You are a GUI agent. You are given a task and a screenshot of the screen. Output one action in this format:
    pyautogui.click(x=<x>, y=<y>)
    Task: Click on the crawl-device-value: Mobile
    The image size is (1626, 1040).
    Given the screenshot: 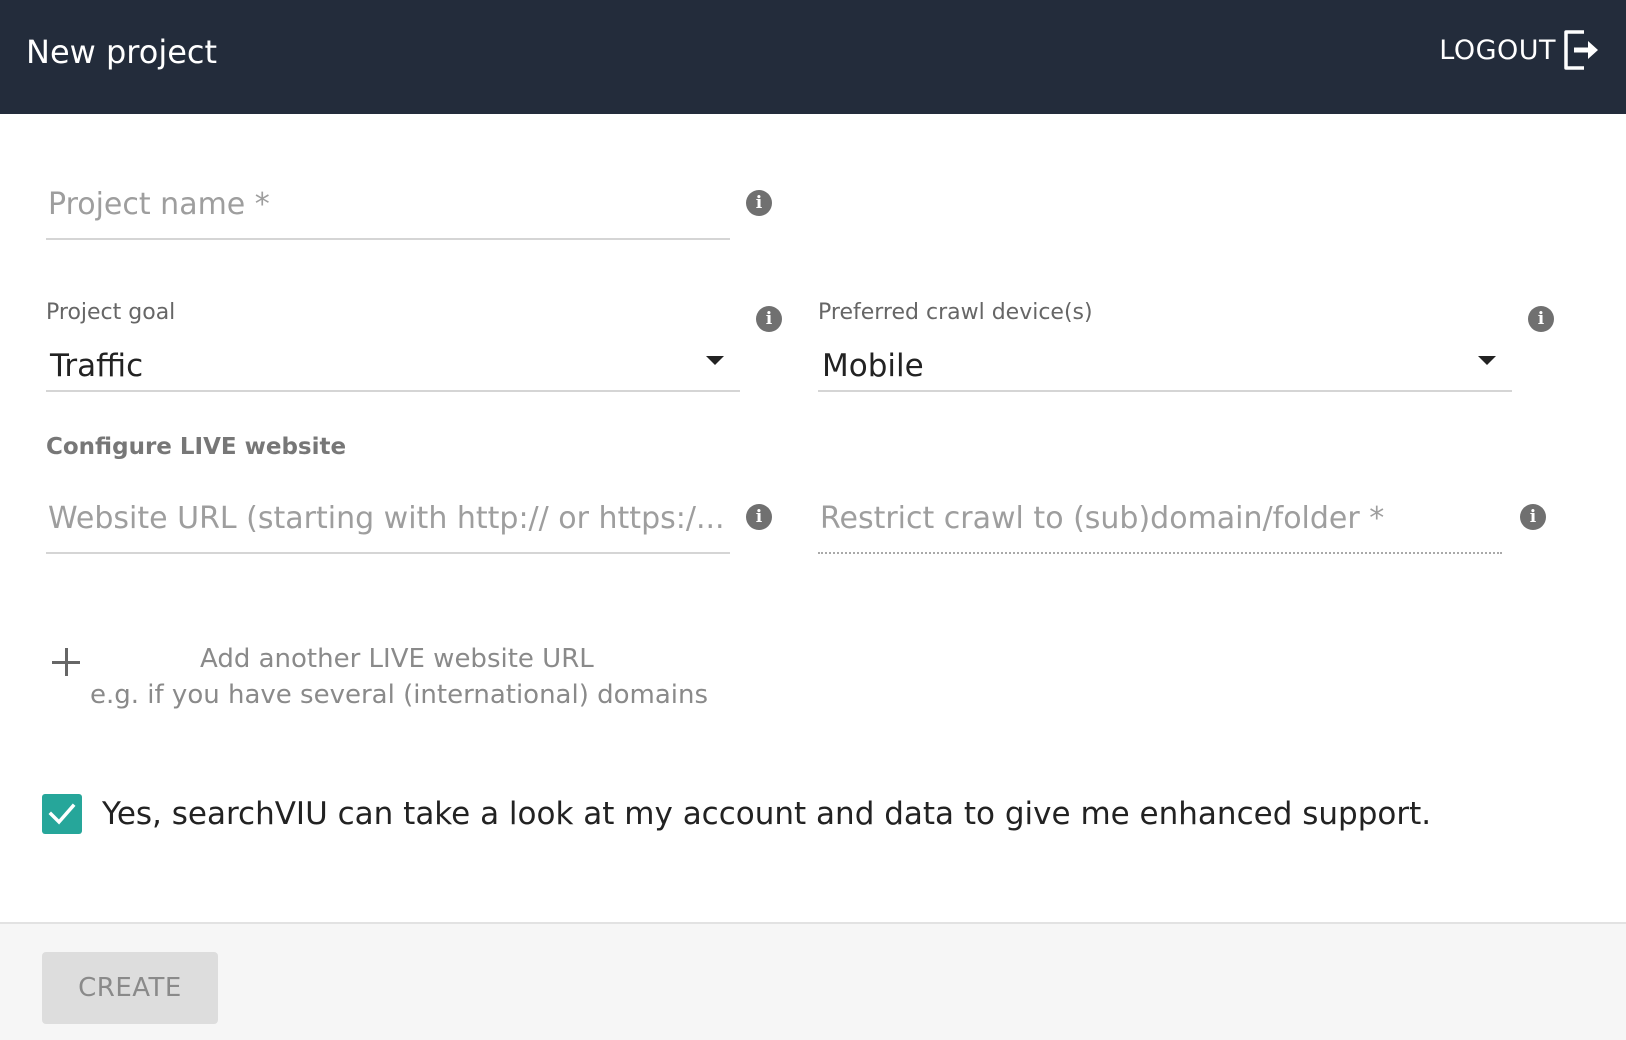 What is the action you would take?
    pyautogui.click(x=873, y=366)
    